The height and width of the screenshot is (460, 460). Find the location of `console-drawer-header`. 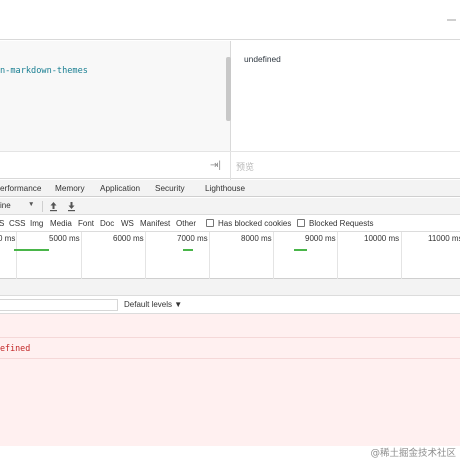

console-drawer-header is located at coordinates (230, 287).